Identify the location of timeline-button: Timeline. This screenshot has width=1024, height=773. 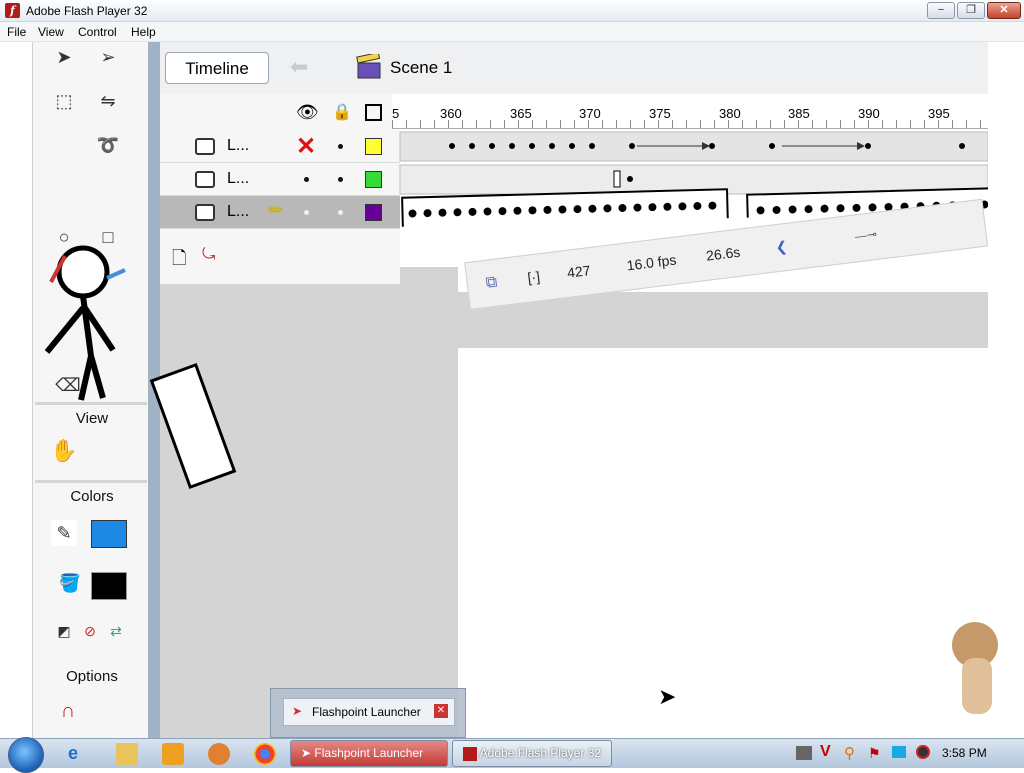
(217, 68).